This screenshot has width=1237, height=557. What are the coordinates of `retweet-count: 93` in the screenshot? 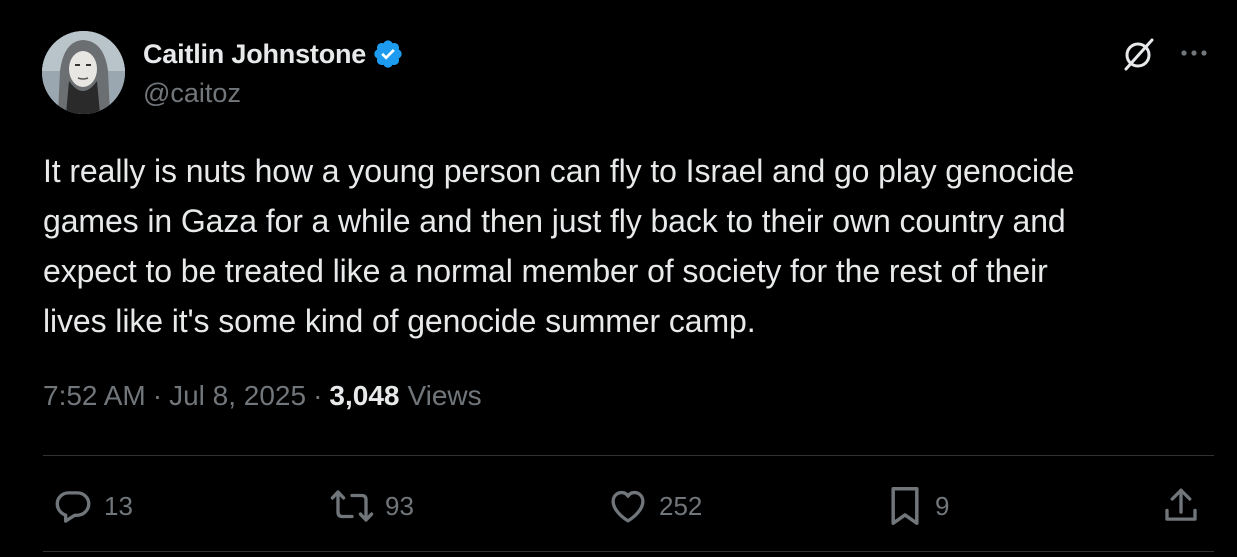 It's located at (399, 505).